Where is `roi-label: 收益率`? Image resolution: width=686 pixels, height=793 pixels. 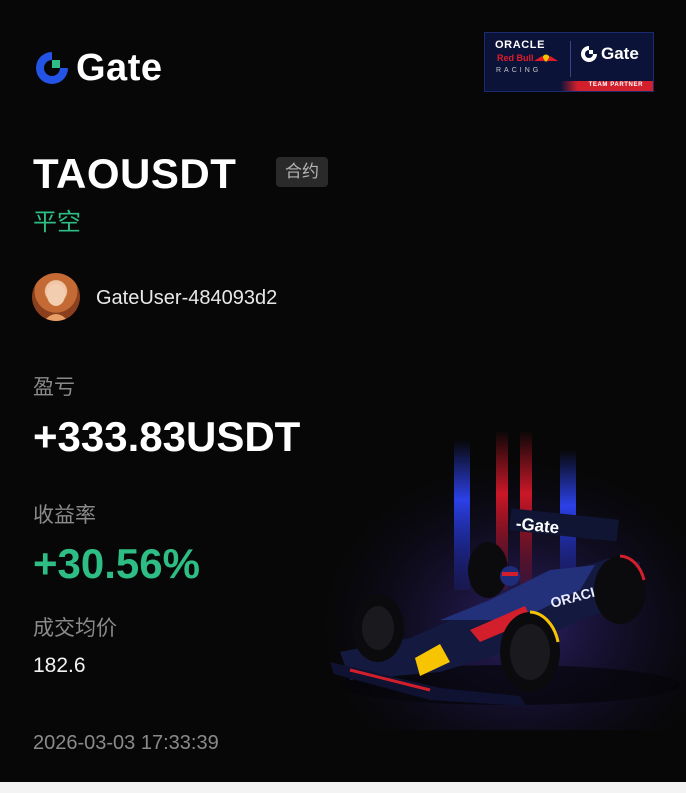 roi-label: 收益率 is located at coordinates (64, 515).